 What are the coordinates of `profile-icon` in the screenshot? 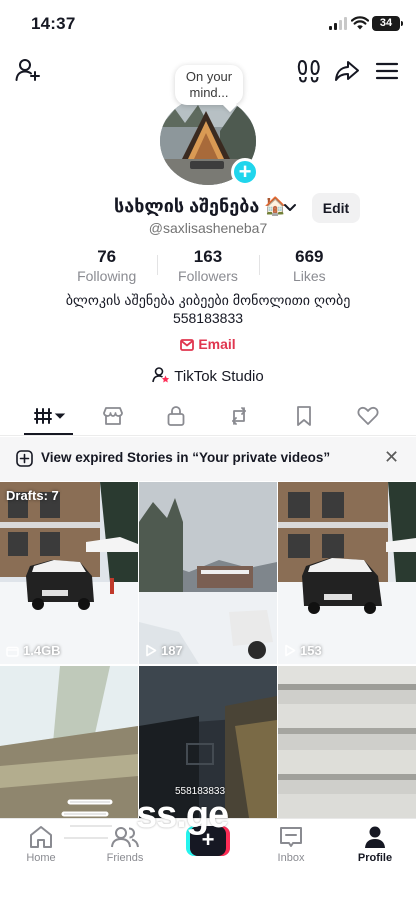 It's located at (375, 837).